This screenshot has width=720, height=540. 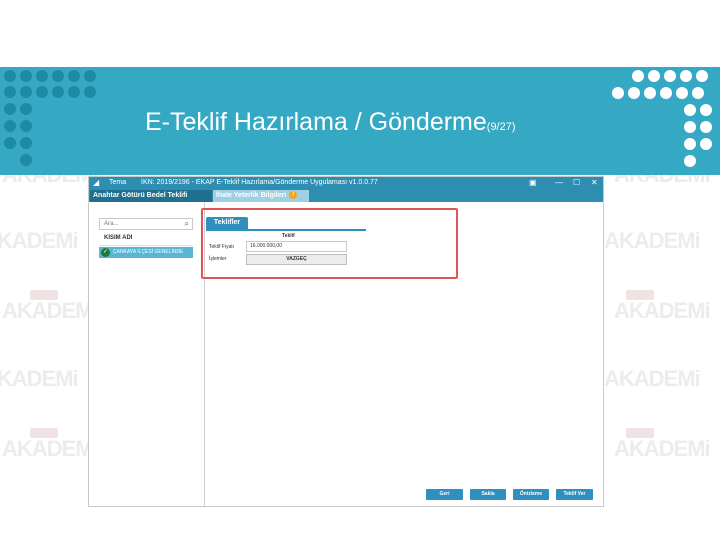 What do you see at coordinates (488, 494) in the screenshot?
I see `save-button: Sakla` at bounding box center [488, 494].